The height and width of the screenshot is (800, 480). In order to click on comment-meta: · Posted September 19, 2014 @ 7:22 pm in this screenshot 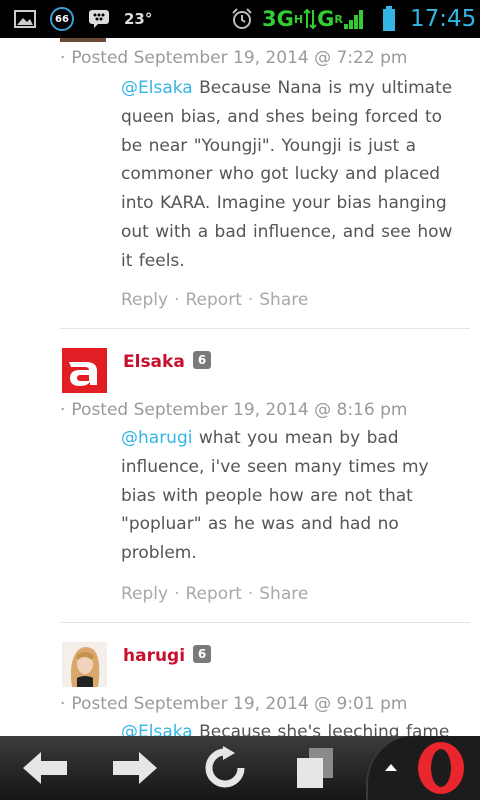, I will do `click(233, 58)`.